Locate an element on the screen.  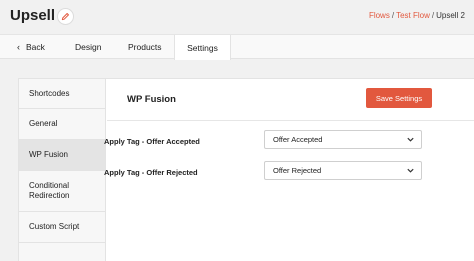
sidebar-item-wp-fusion: WP Fusion is located at coordinates (62, 155).